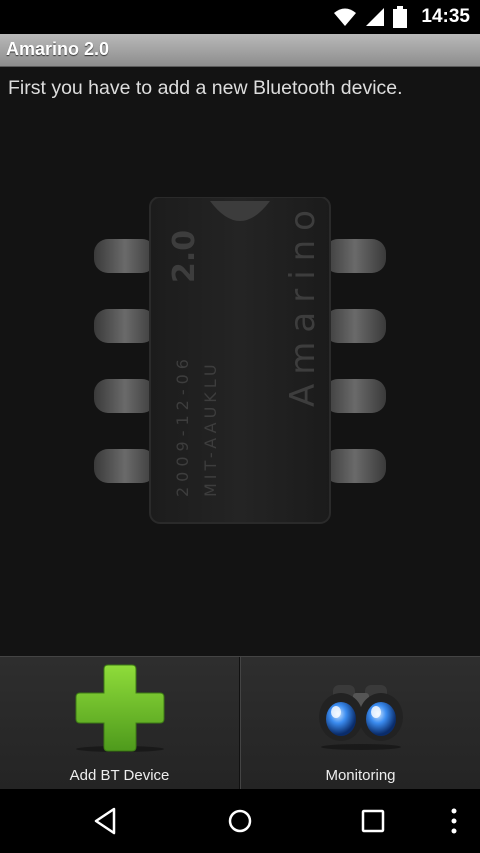 This screenshot has width=480, height=853. I want to click on binoculars-icon, so click(360, 717).